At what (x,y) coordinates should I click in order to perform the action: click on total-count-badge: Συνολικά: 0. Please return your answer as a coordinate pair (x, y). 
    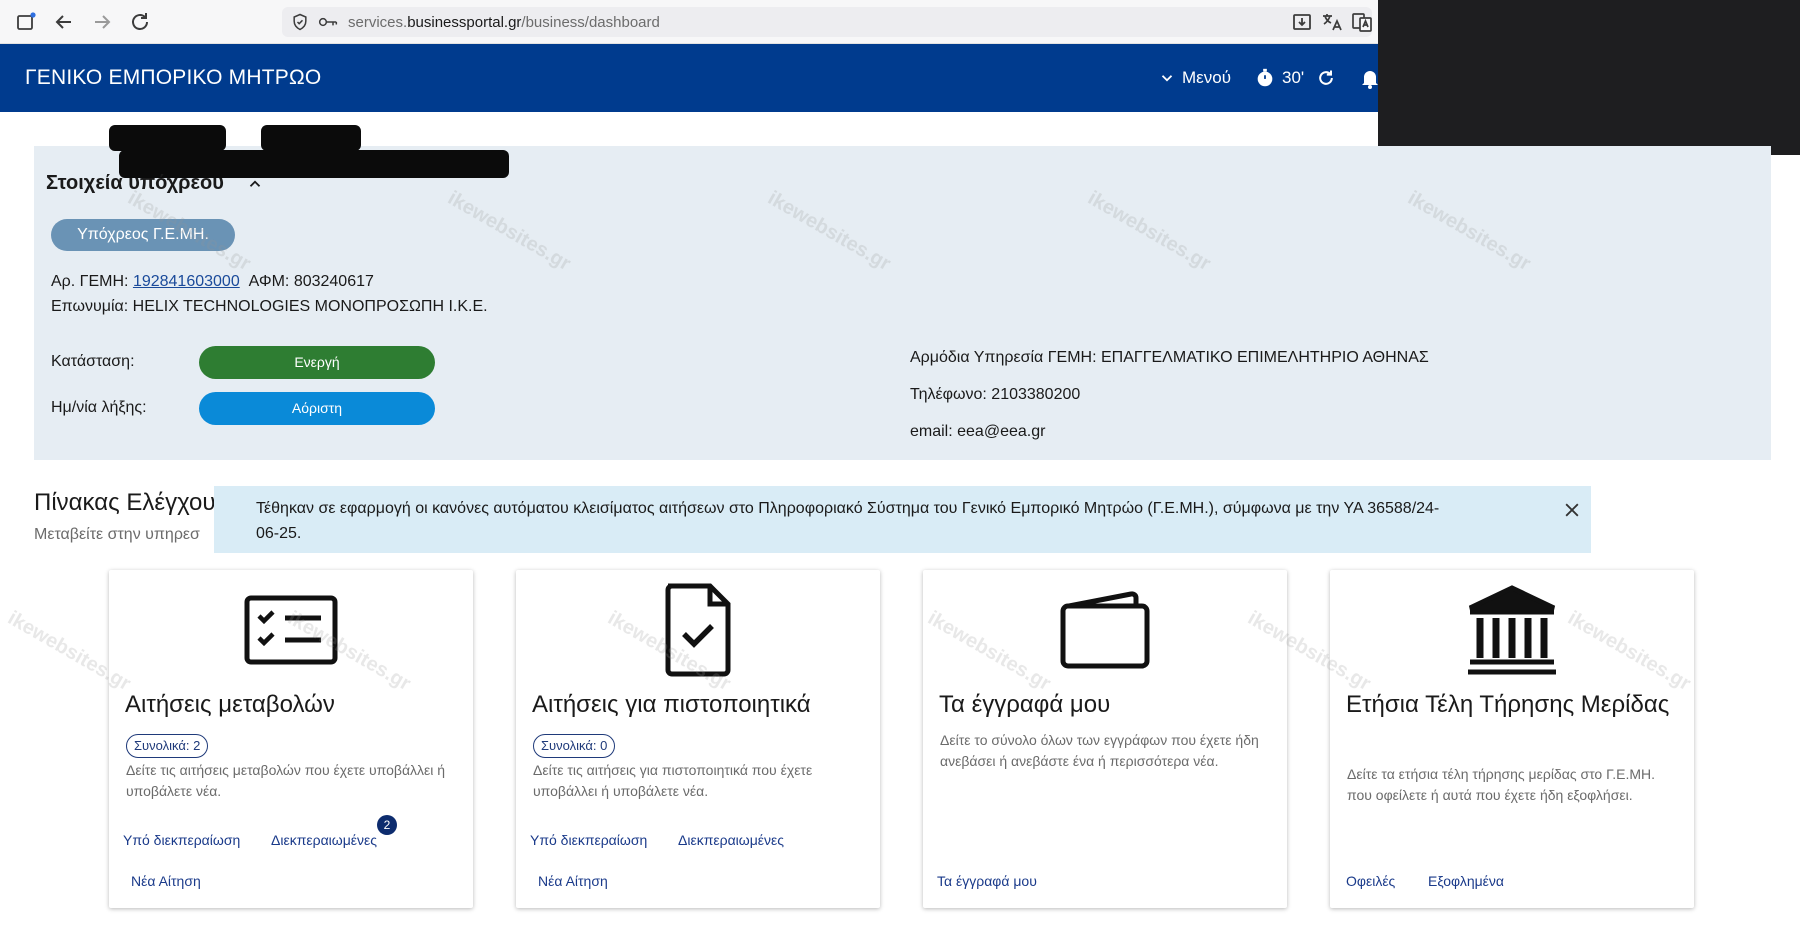
    Looking at the image, I should click on (574, 746).